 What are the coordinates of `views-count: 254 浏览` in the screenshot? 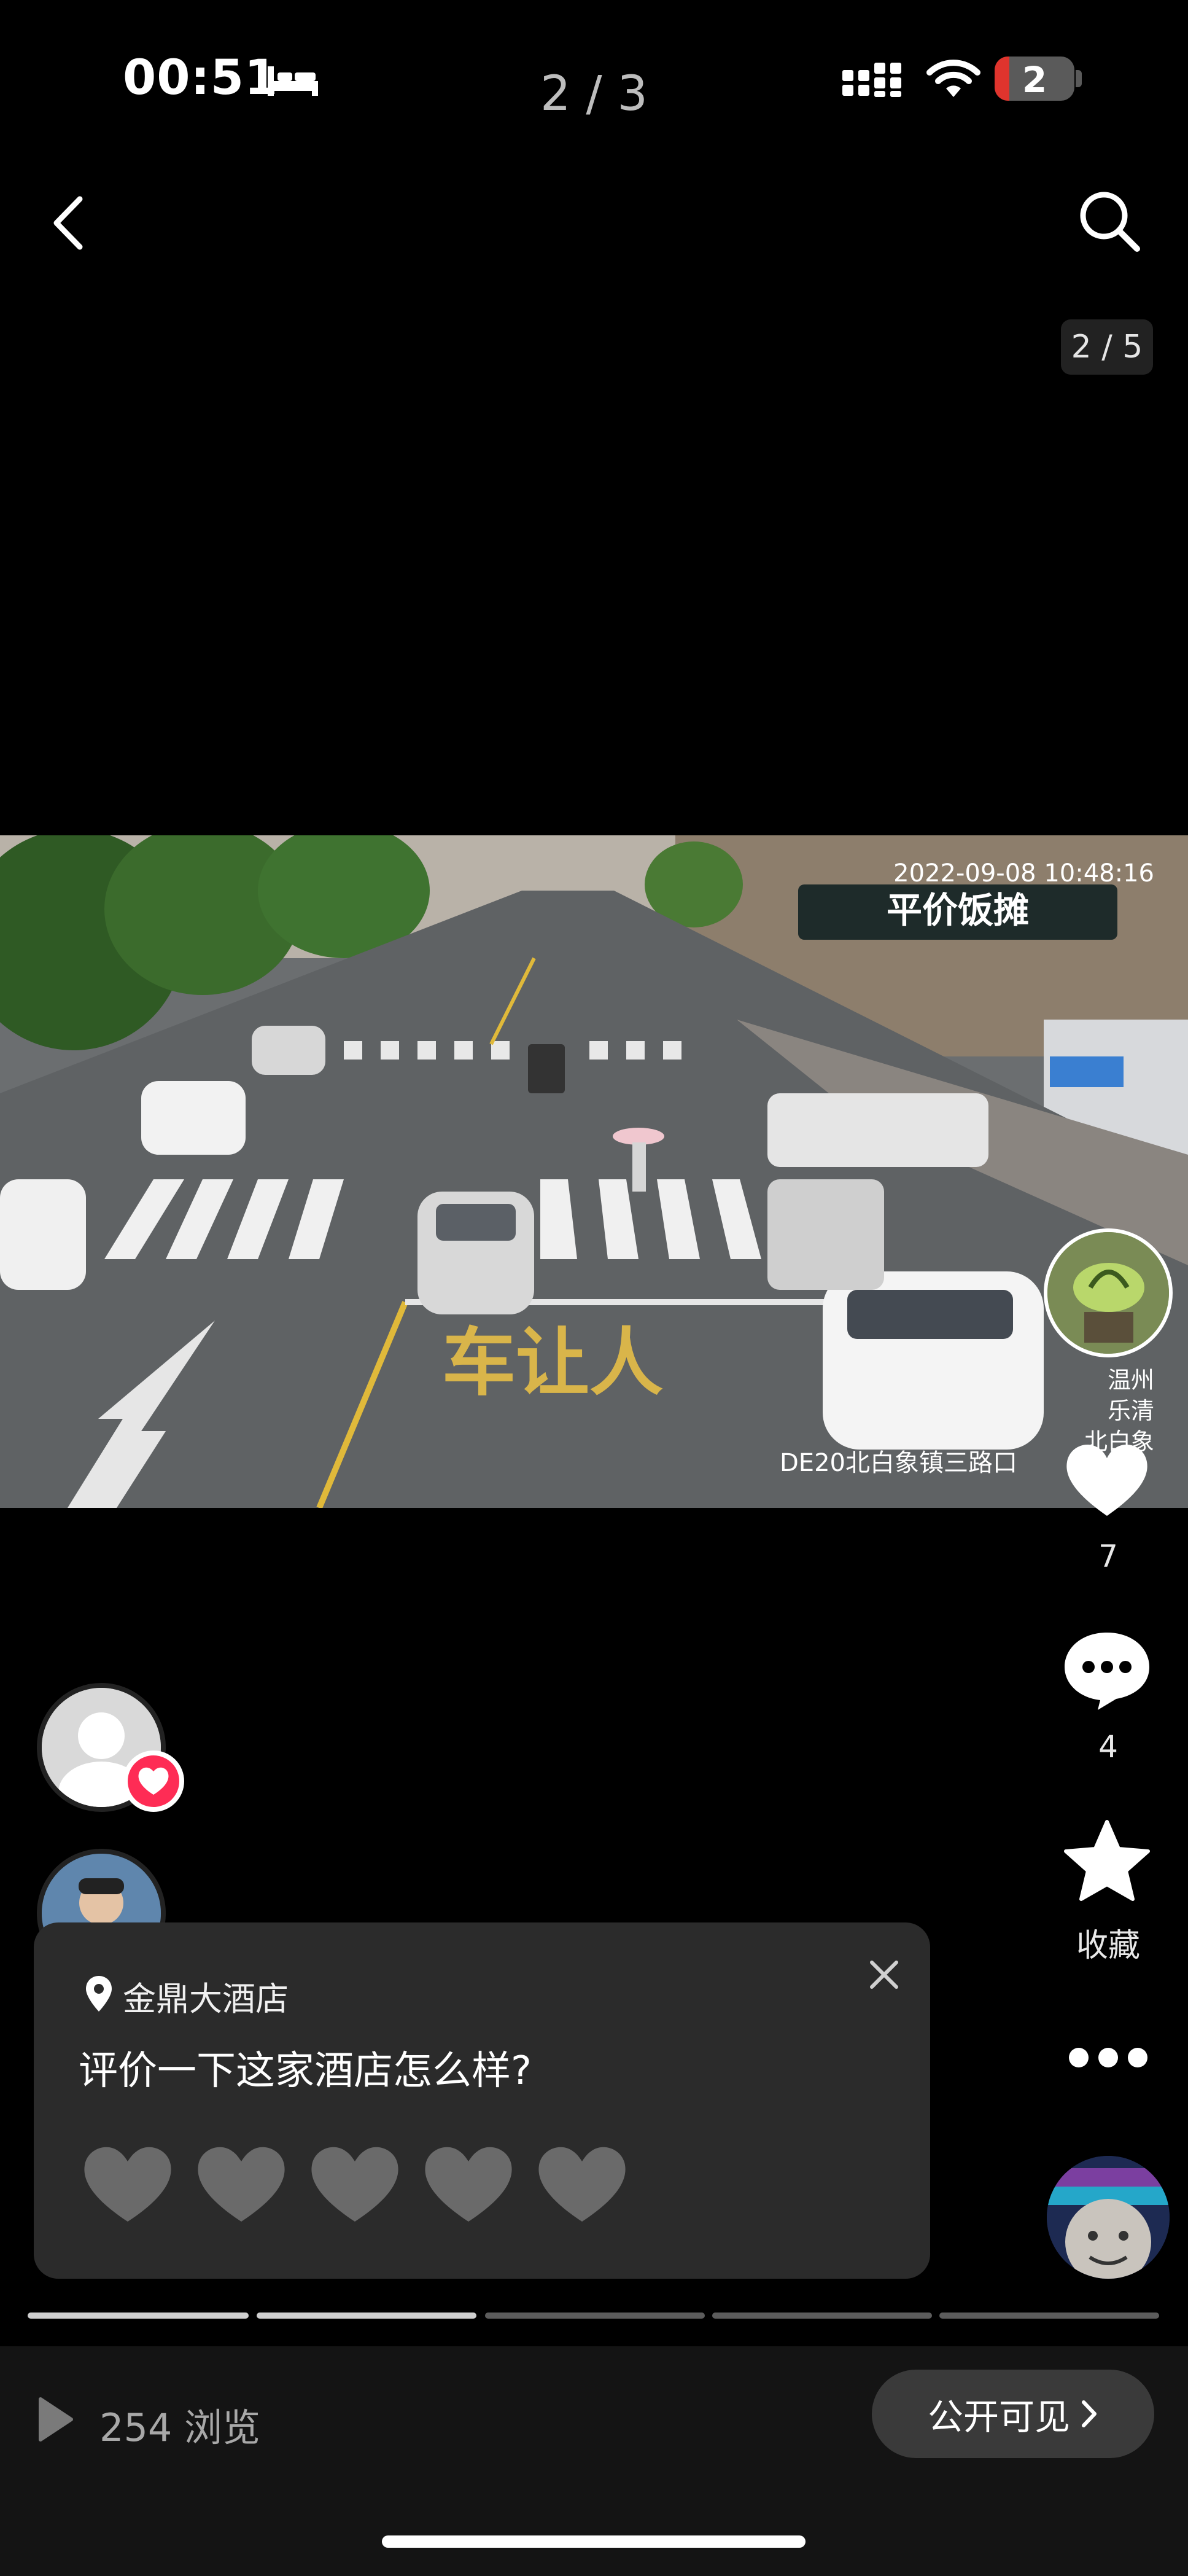 It's located at (180, 2427).